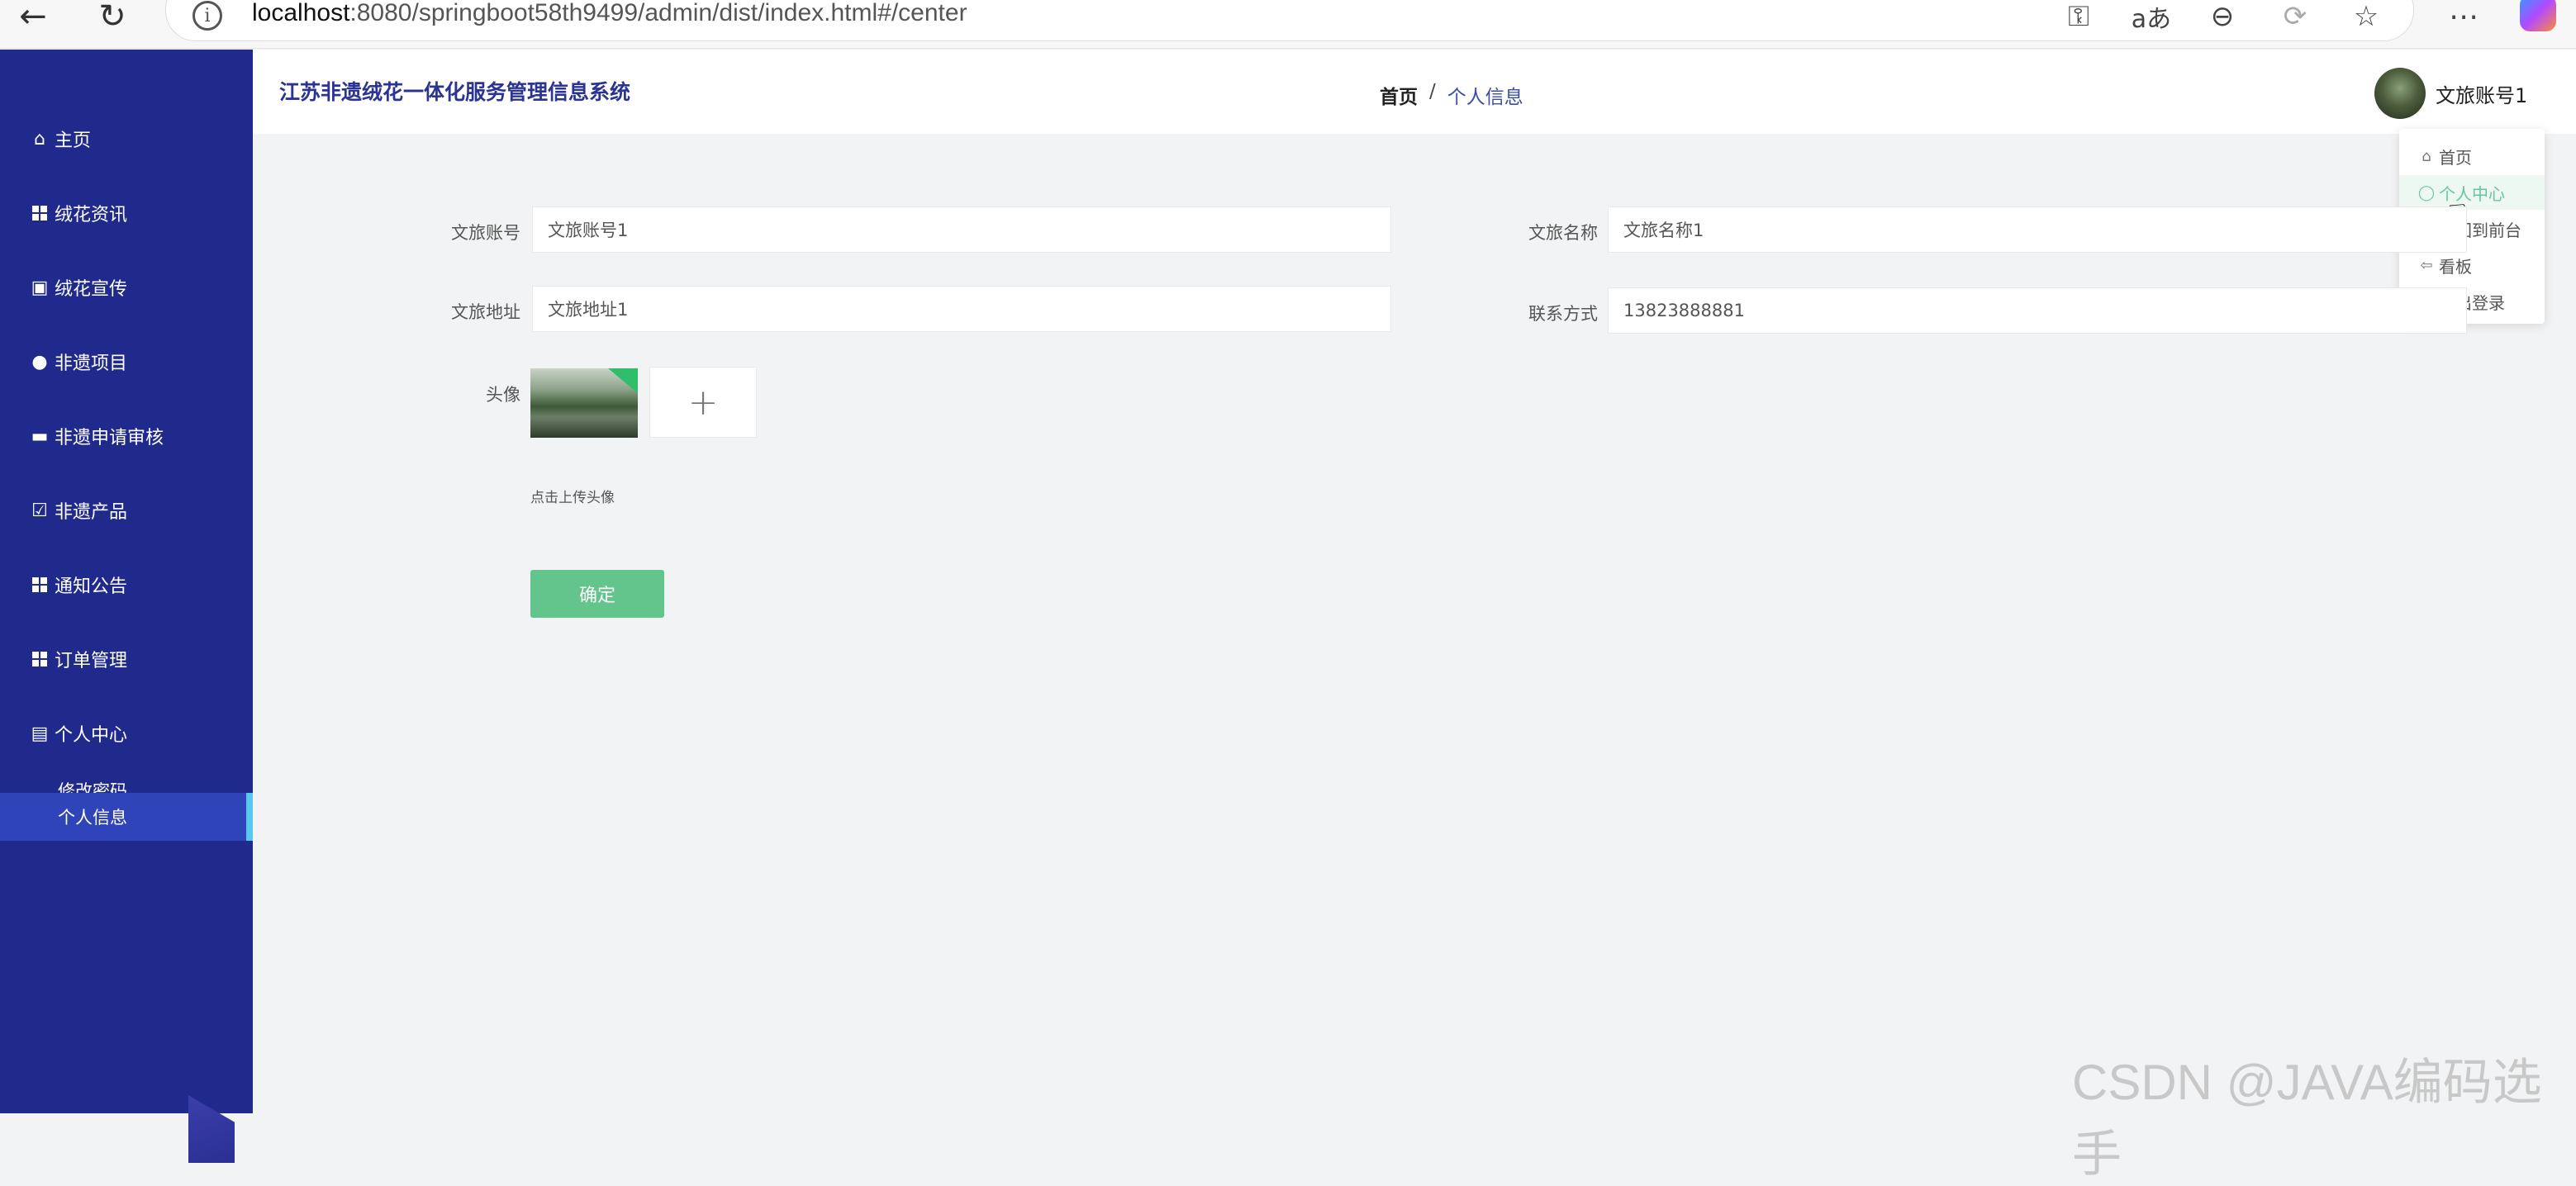  Describe the element at coordinates (2222, 16) in the screenshot. I see `zoom-out-icon: ⊖` at that location.